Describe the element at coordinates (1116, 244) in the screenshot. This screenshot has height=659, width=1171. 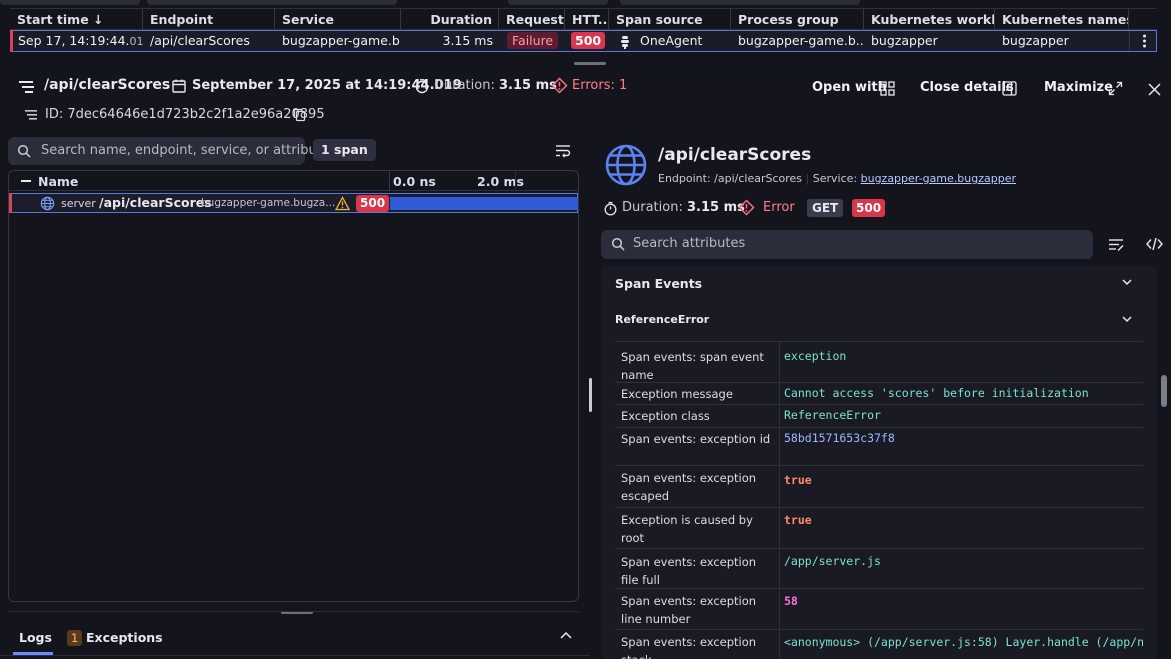
I see `filter-settings-icon` at that location.